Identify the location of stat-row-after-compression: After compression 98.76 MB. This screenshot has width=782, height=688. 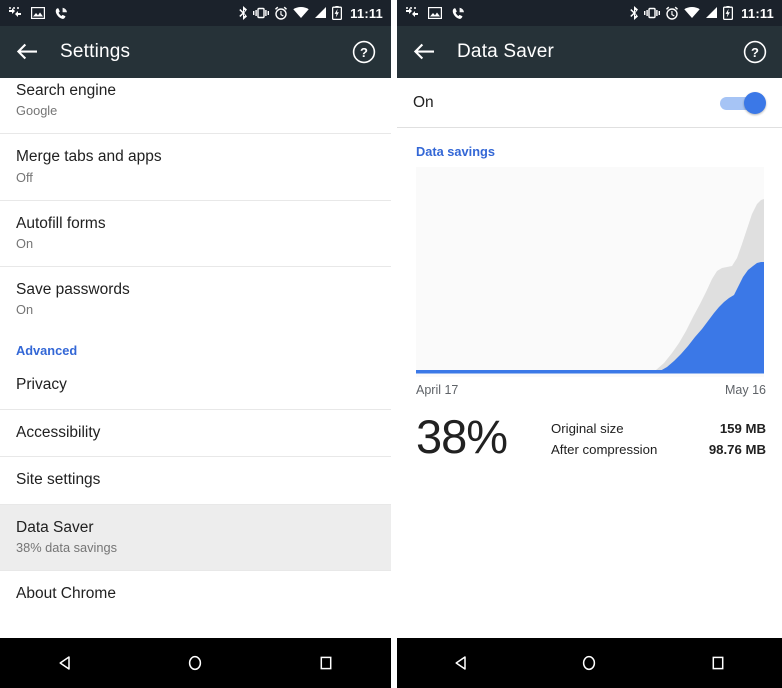
(658, 449).